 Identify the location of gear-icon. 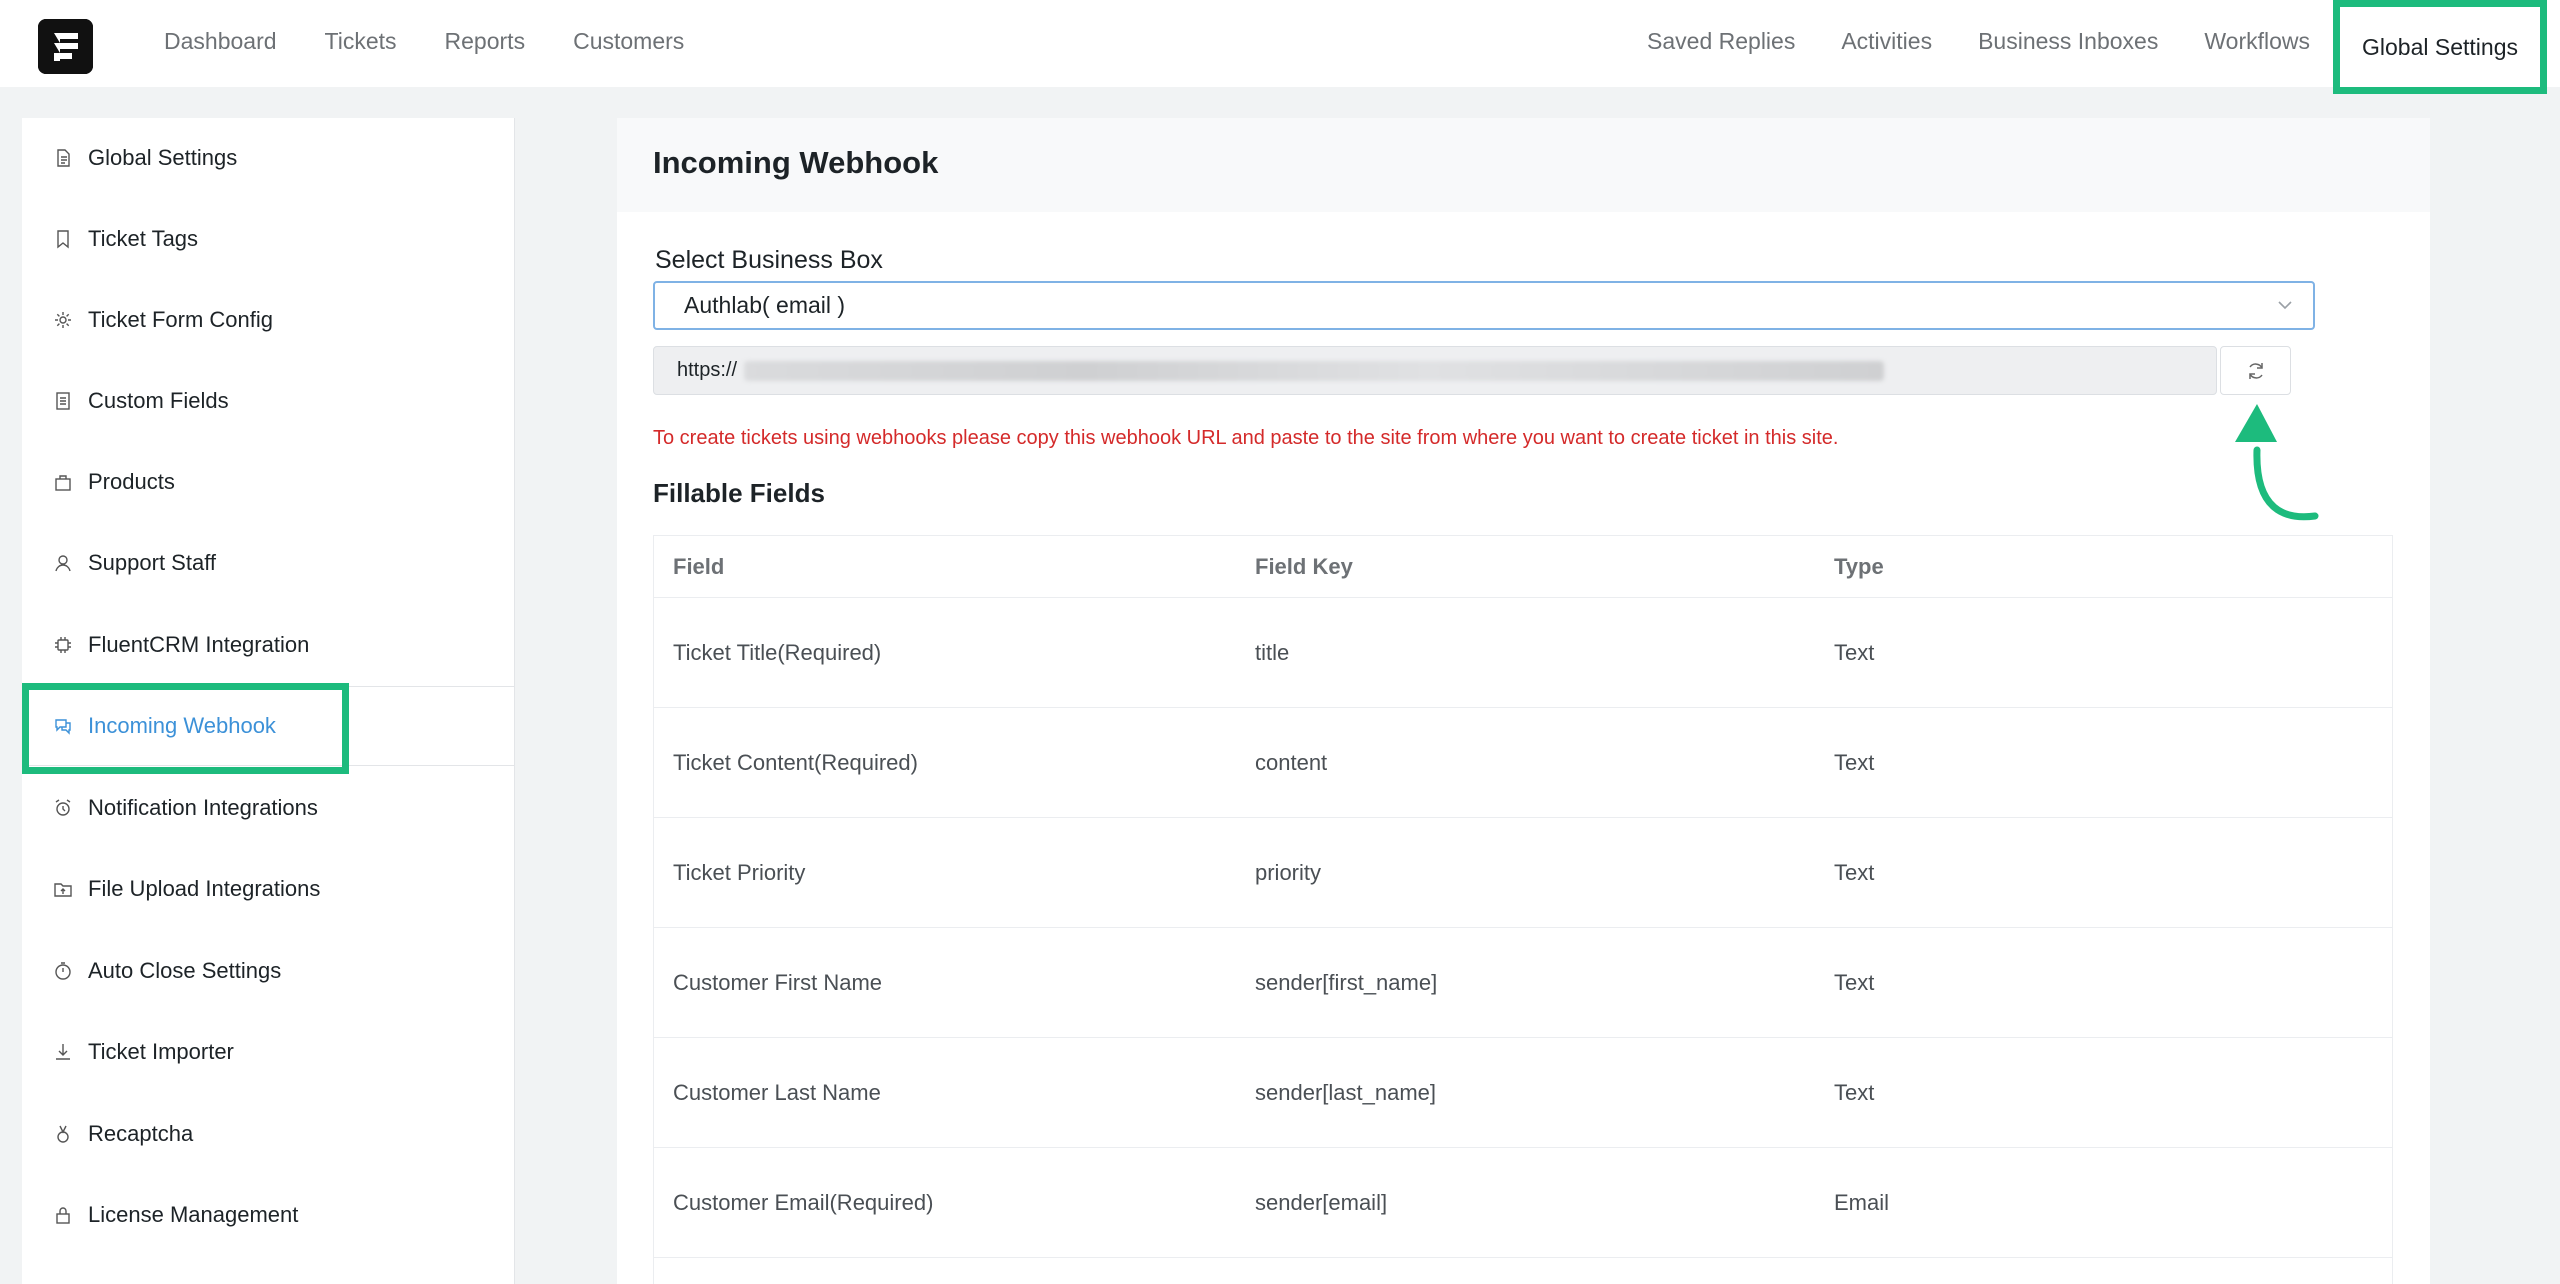
(63, 320).